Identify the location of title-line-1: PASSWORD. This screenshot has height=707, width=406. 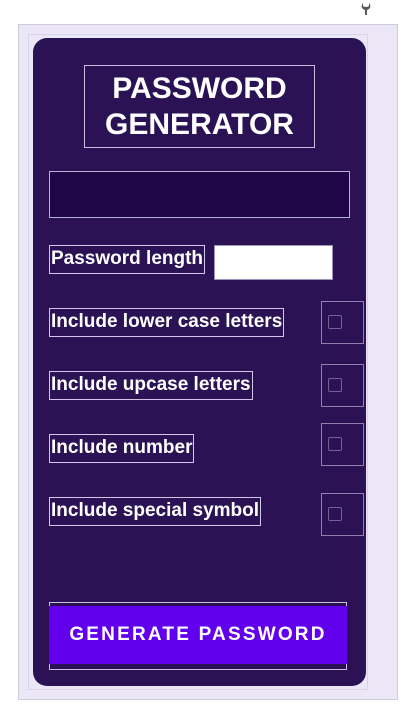
(199, 88).